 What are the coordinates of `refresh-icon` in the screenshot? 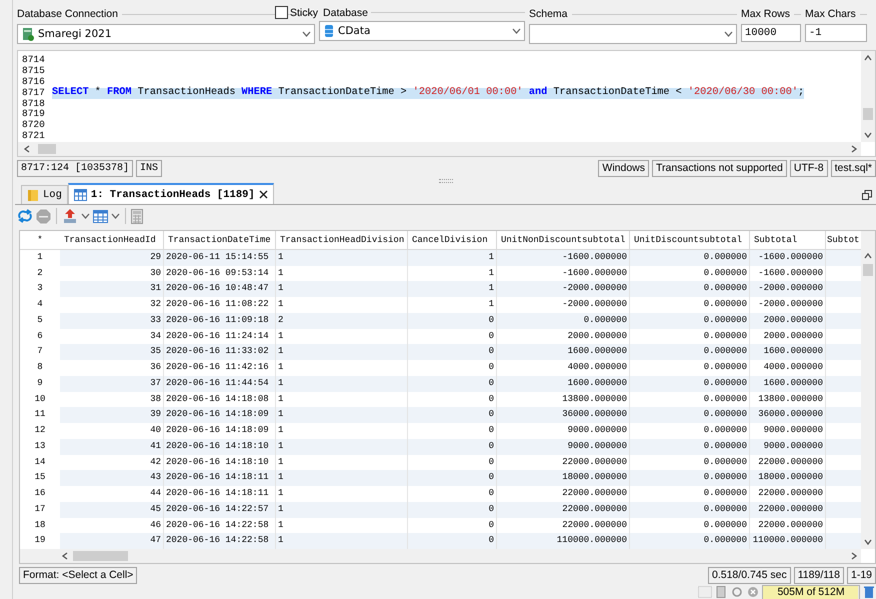 It's located at (25, 216).